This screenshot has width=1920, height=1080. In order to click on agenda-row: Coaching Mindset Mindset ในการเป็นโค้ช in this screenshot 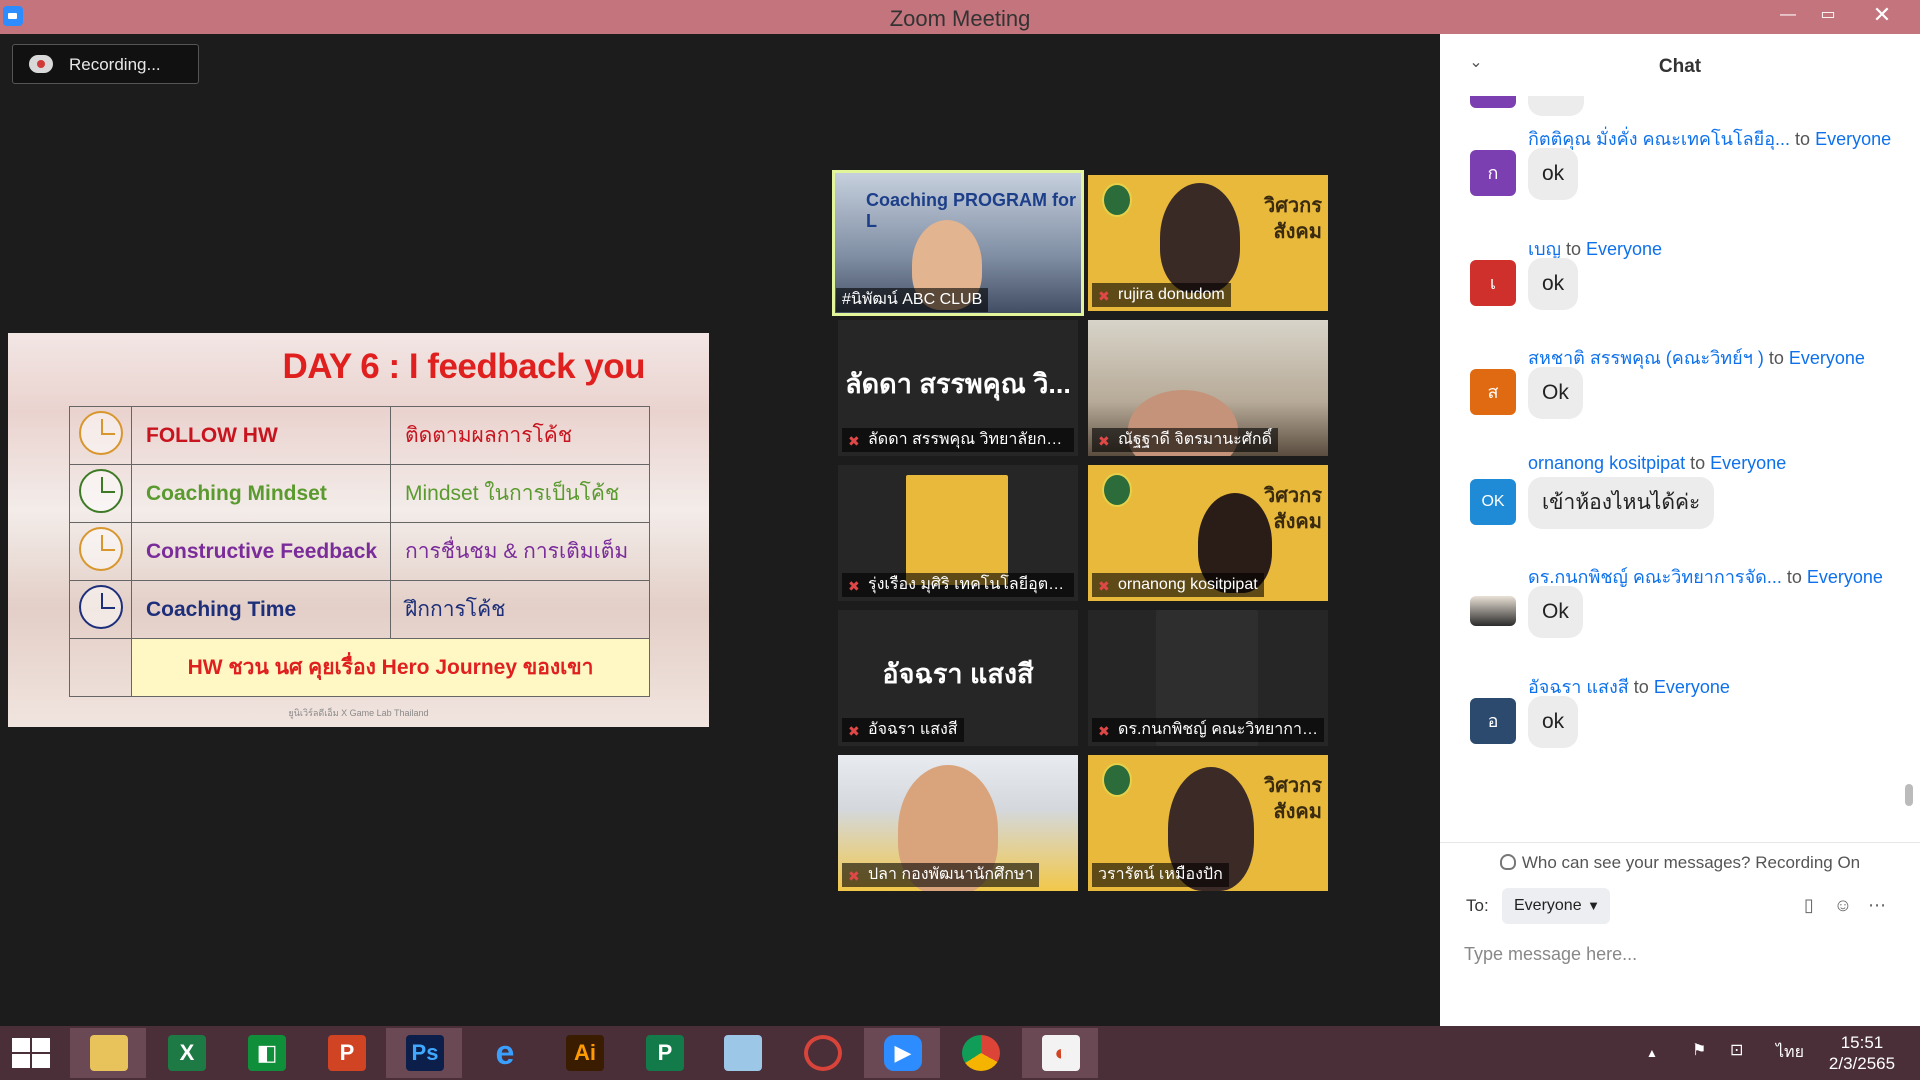, I will do `click(359, 493)`.